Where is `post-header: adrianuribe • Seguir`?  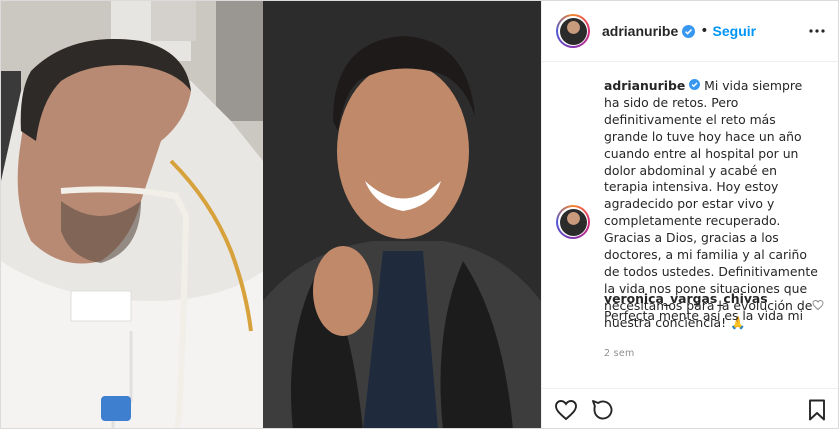
post-header: adrianuribe • Seguir is located at coordinates (690, 31).